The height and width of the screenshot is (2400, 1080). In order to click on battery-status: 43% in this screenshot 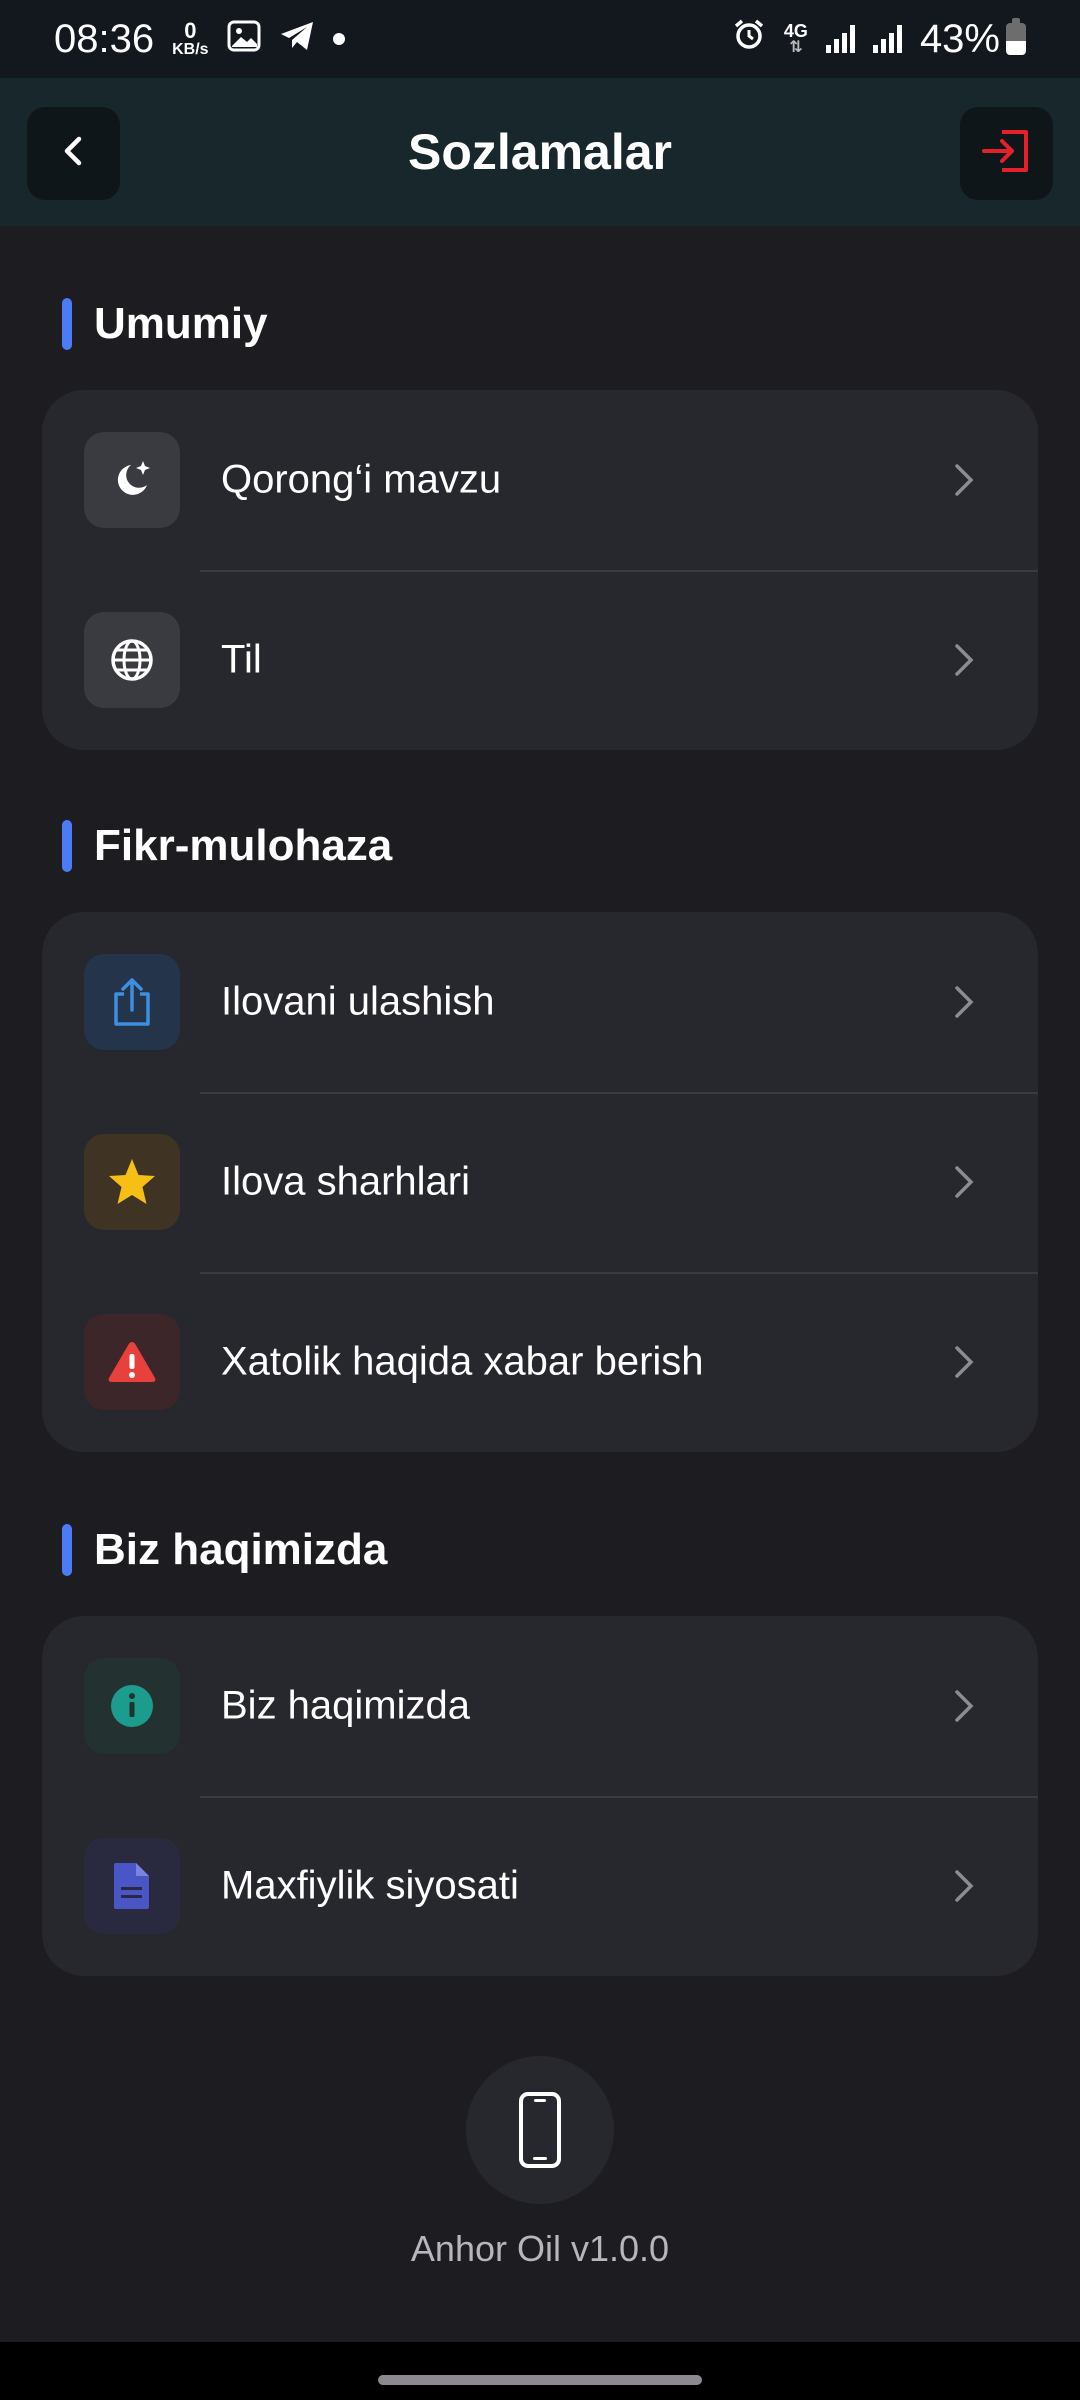, I will do `click(973, 39)`.